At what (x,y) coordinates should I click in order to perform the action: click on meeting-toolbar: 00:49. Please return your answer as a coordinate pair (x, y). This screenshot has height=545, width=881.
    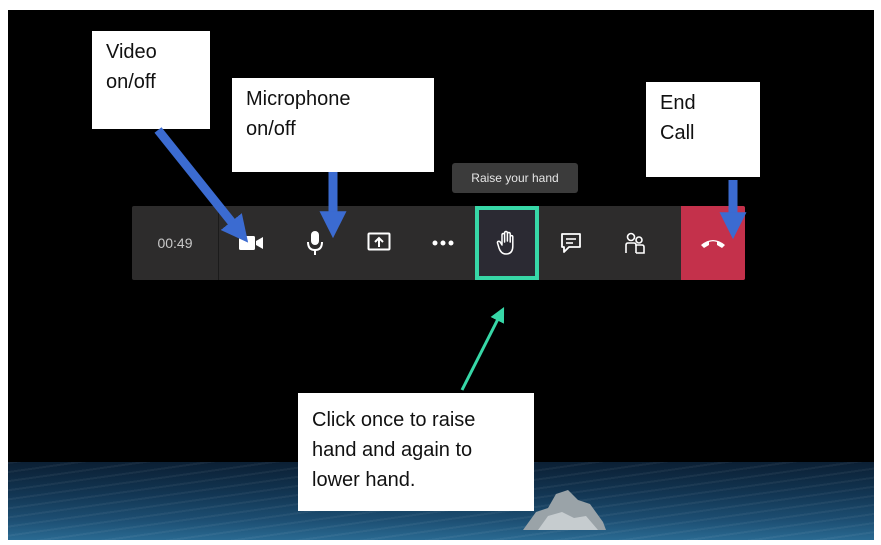
    Looking at the image, I should click on (438, 243).